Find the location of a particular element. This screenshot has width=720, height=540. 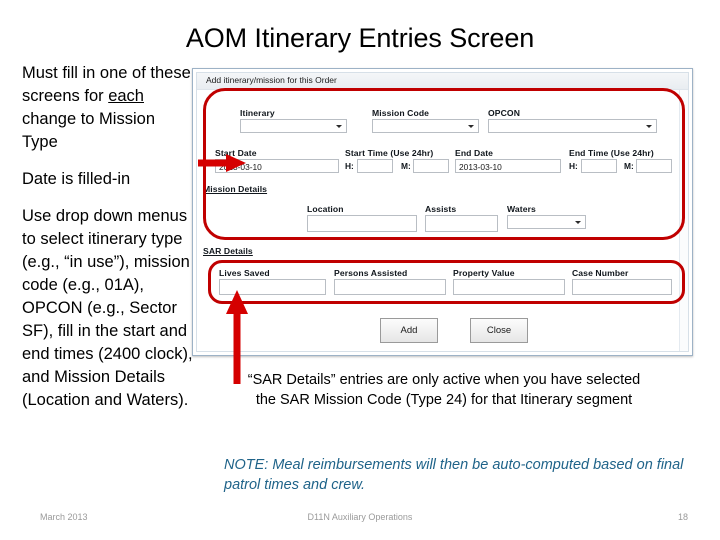

end-minute-input is located at coordinates (654, 166).